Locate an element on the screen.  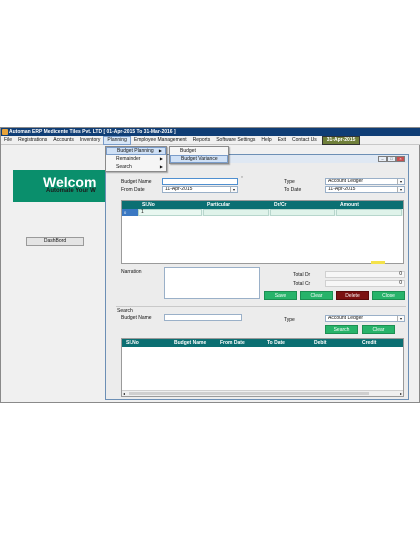
scroll-left-icon: ◂ is located at coordinates (124, 394).